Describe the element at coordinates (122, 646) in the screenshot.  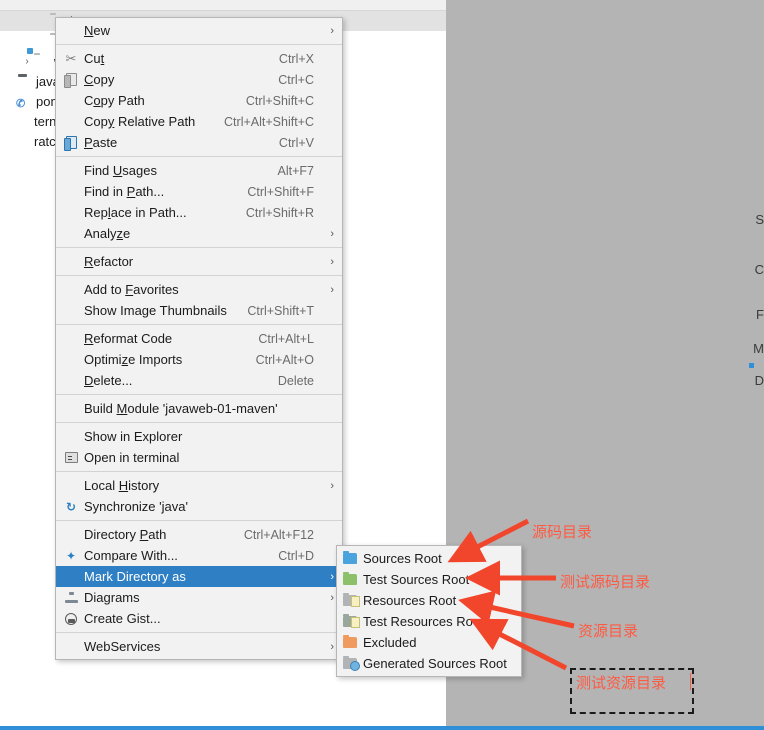
I see `menu-item-label: WebServices` at that location.